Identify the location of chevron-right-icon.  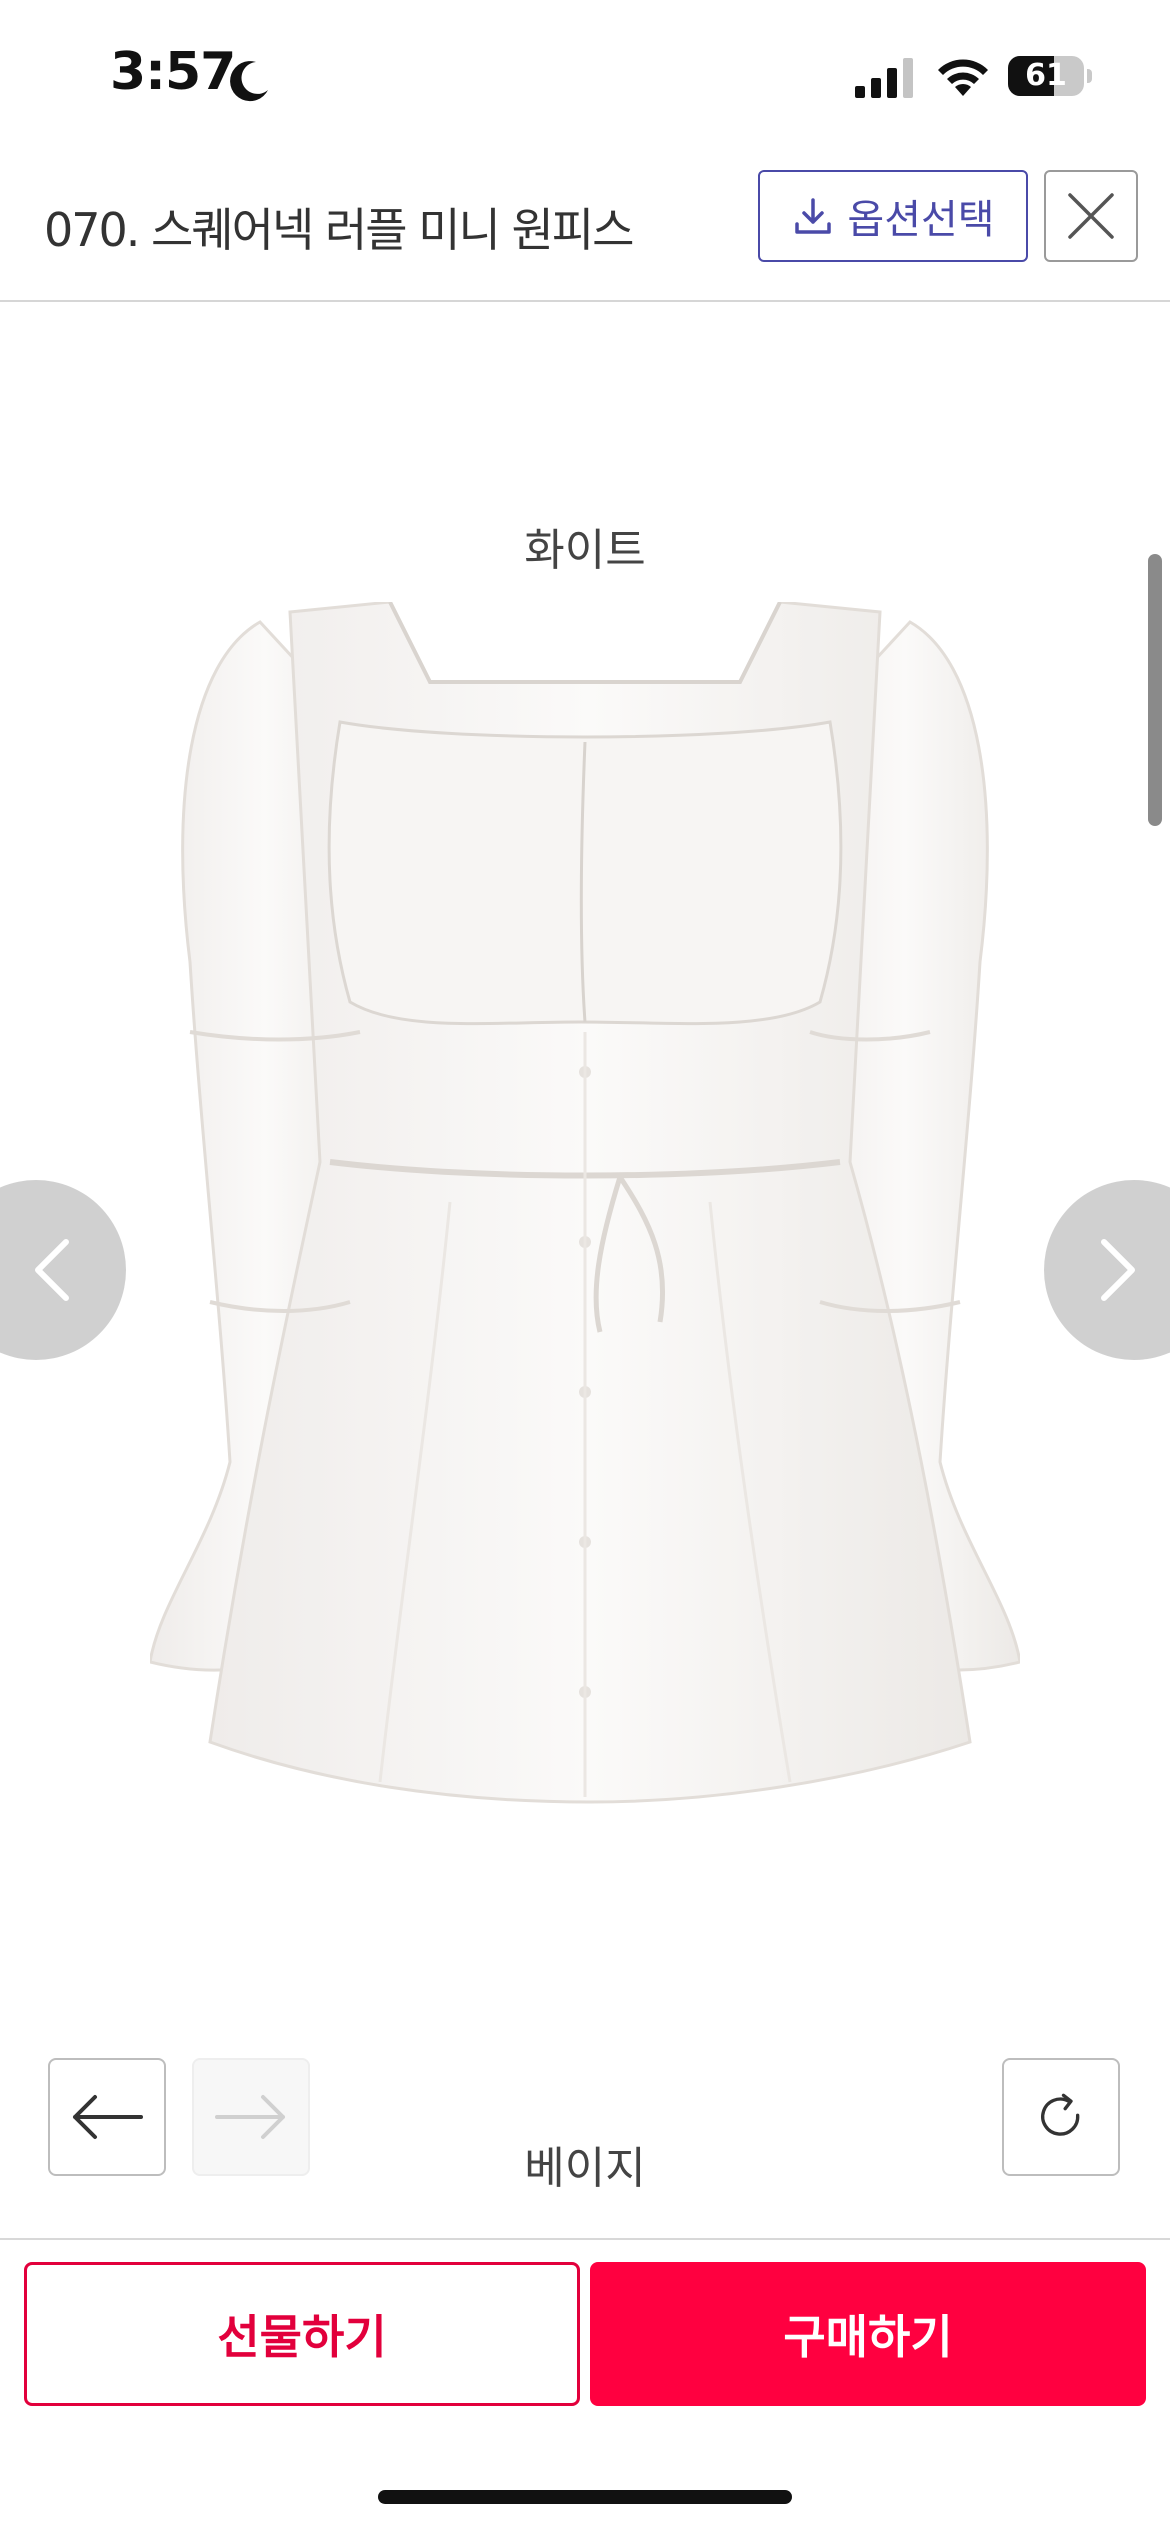
(1118, 1270).